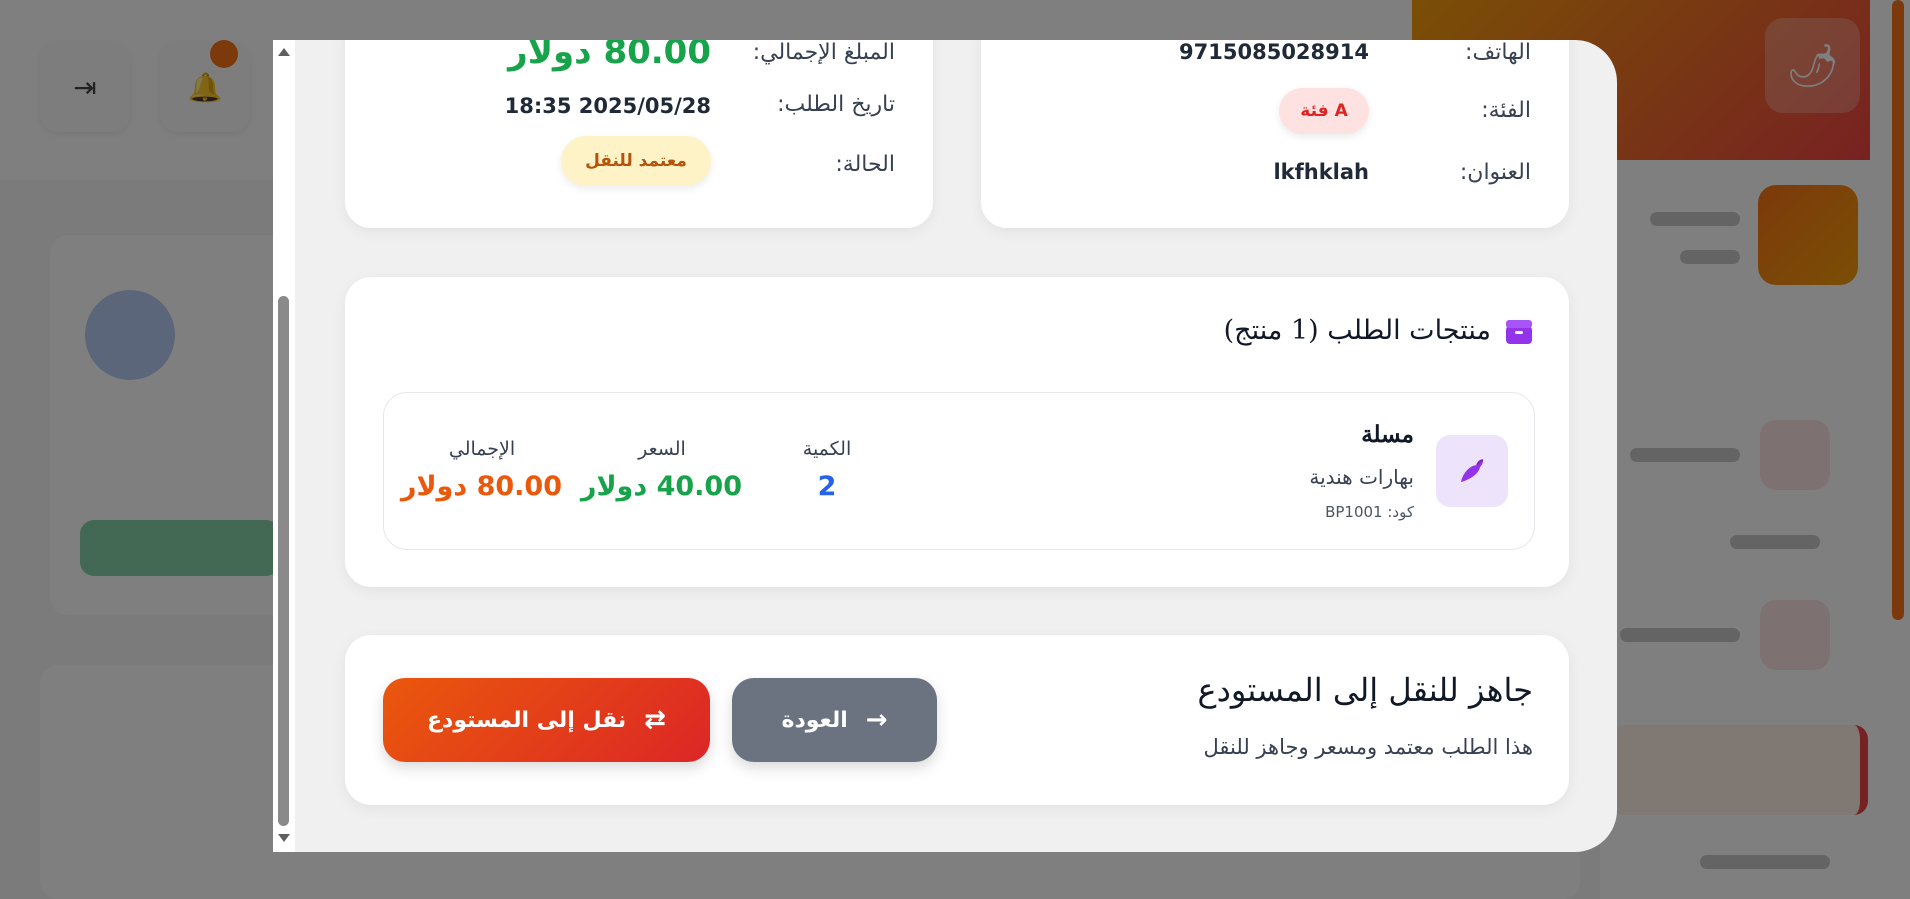 This screenshot has width=1910, height=899. Describe the element at coordinates (827, 486) in the screenshot. I see `quantity-value: 2` at that location.